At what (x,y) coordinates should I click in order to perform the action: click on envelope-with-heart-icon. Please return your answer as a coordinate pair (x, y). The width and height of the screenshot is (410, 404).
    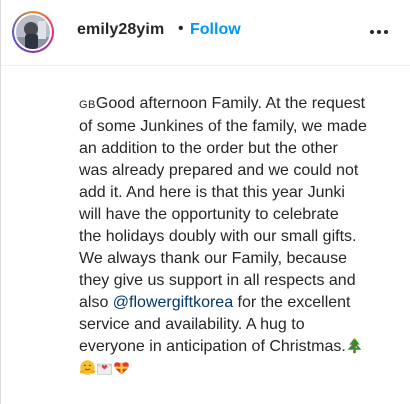
    Looking at the image, I should click on (104, 369).